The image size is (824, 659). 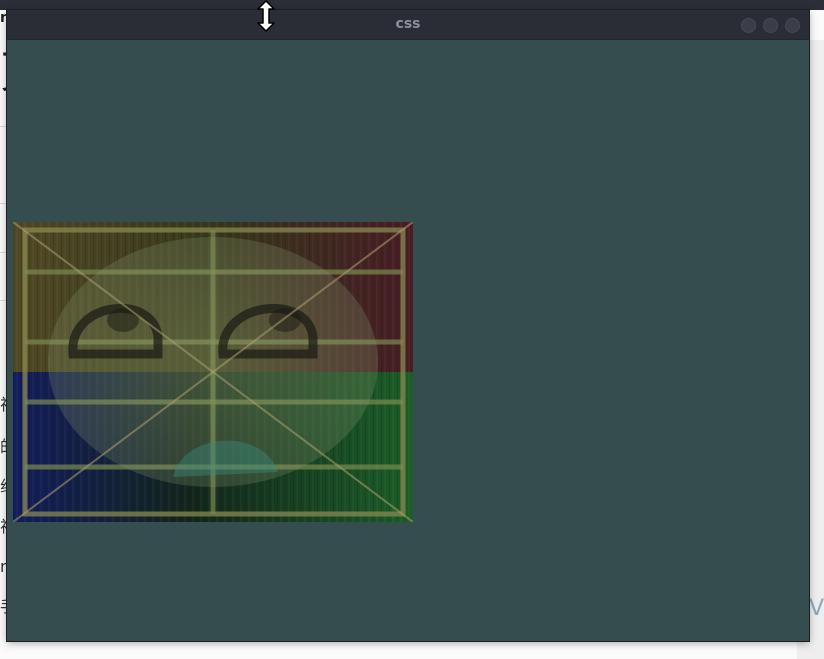 I want to click on background-topbar, so click(x=412, y=5).